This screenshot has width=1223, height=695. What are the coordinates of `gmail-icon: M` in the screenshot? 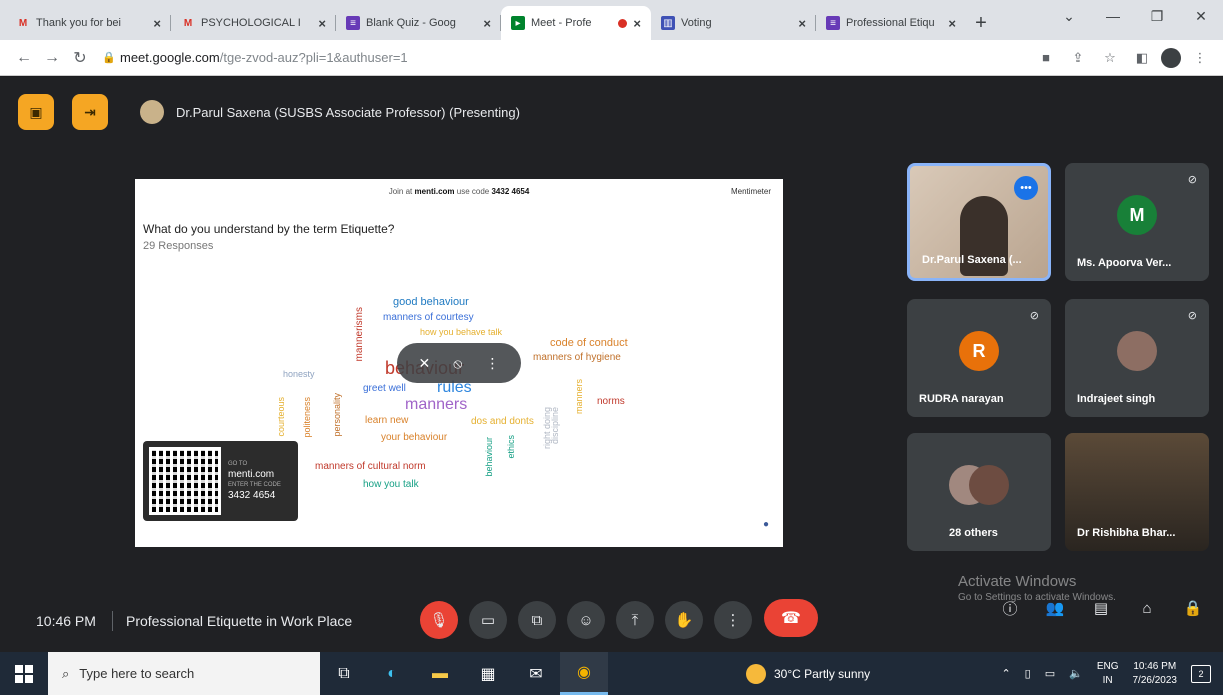 It's located at (23, 23).